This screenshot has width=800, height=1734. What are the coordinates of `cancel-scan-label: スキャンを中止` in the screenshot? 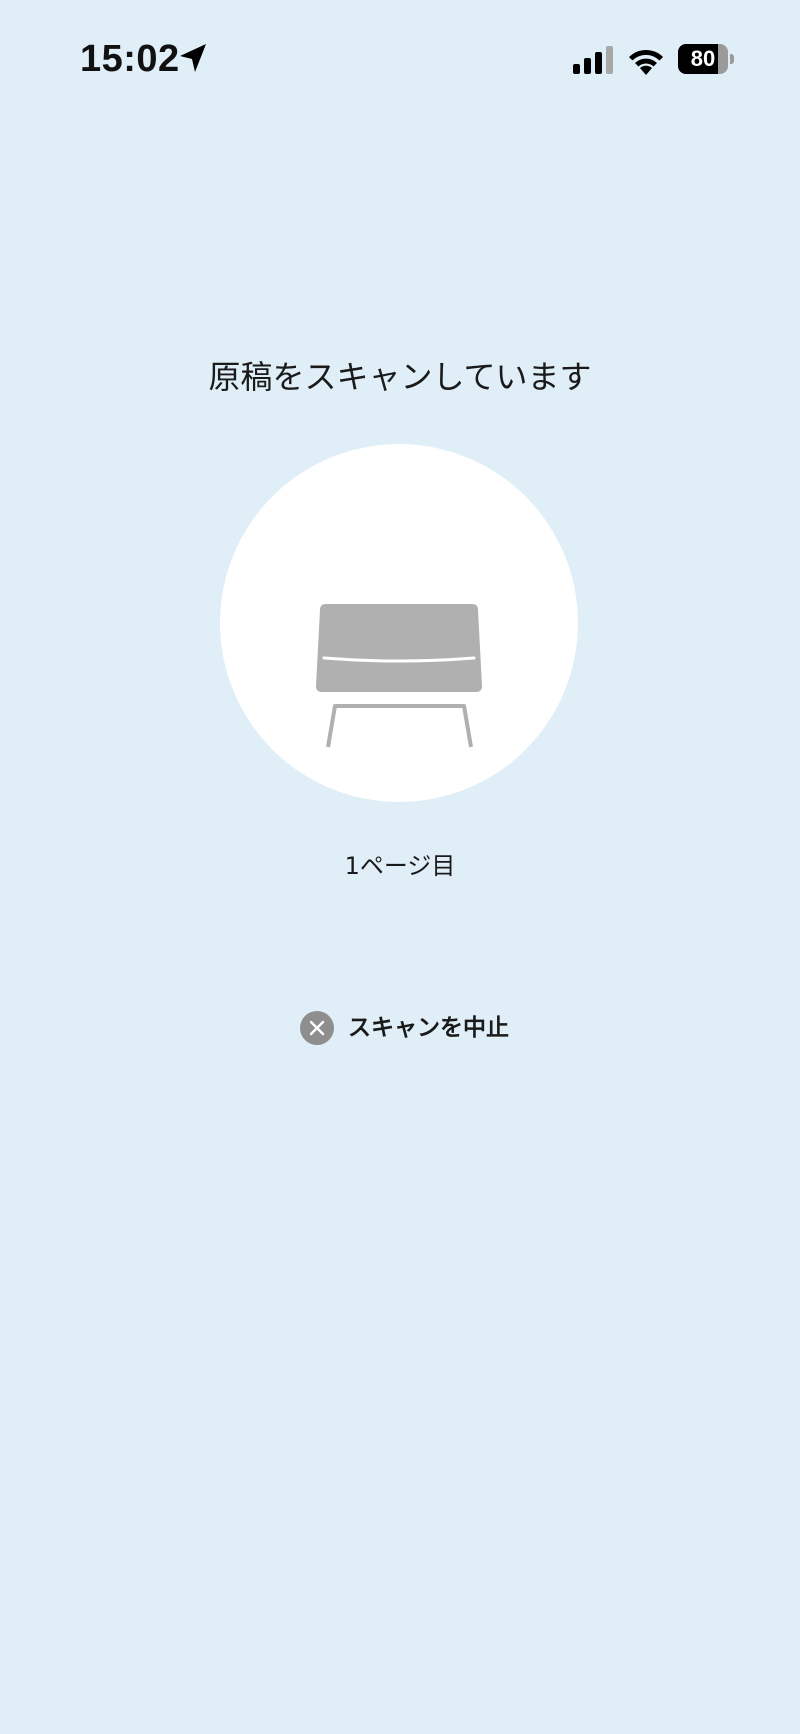 It's located at (428, 1028).